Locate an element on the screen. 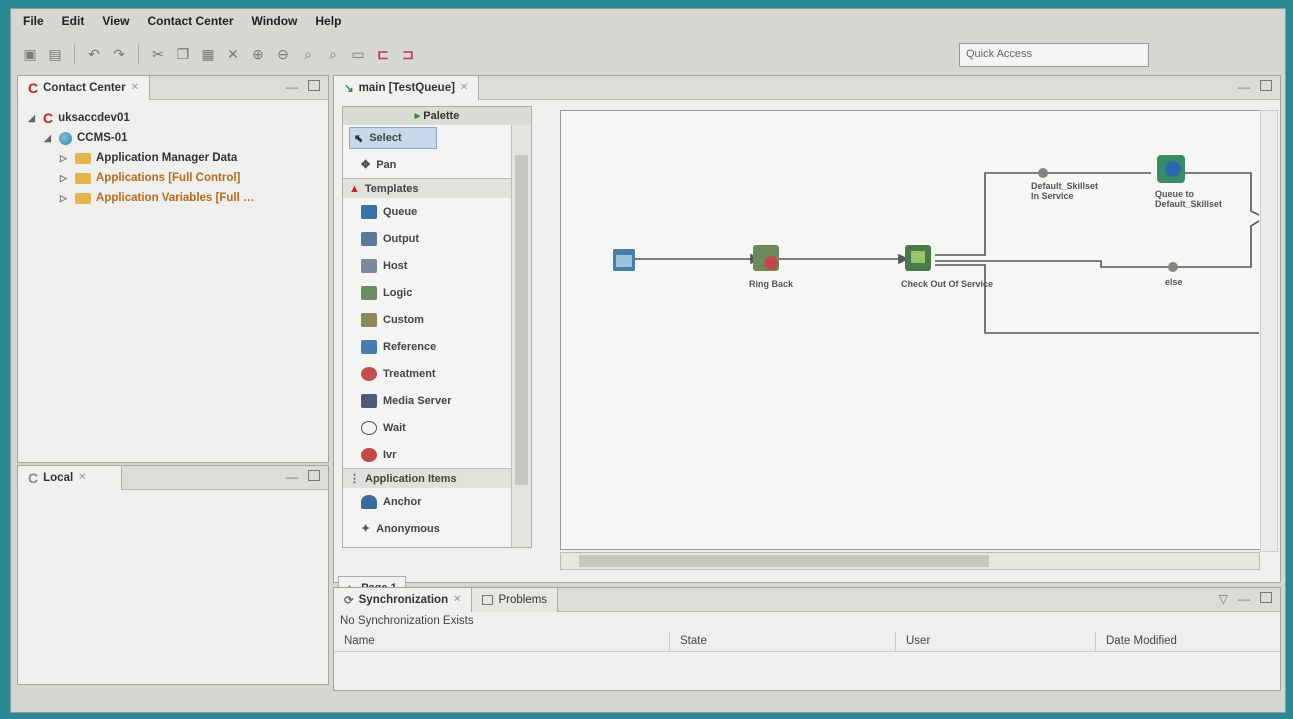 The width and height of the screenshot is (1293, 719). palette-title: ▸ Palette is located at coordinates (437, 116).